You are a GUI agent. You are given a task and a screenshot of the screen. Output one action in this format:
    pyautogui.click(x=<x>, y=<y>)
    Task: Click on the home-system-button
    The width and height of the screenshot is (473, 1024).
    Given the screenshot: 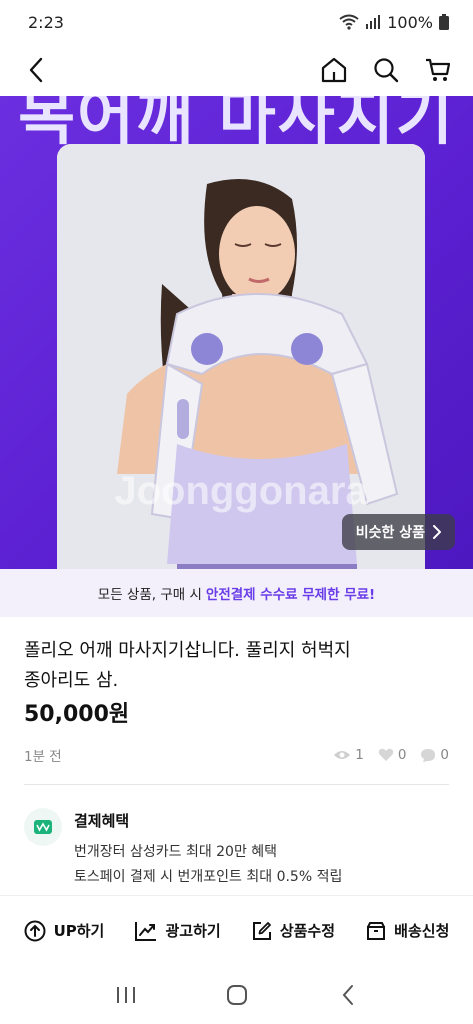 What is the action you would take?
    pyautogui.click(x=237, y=995)
    